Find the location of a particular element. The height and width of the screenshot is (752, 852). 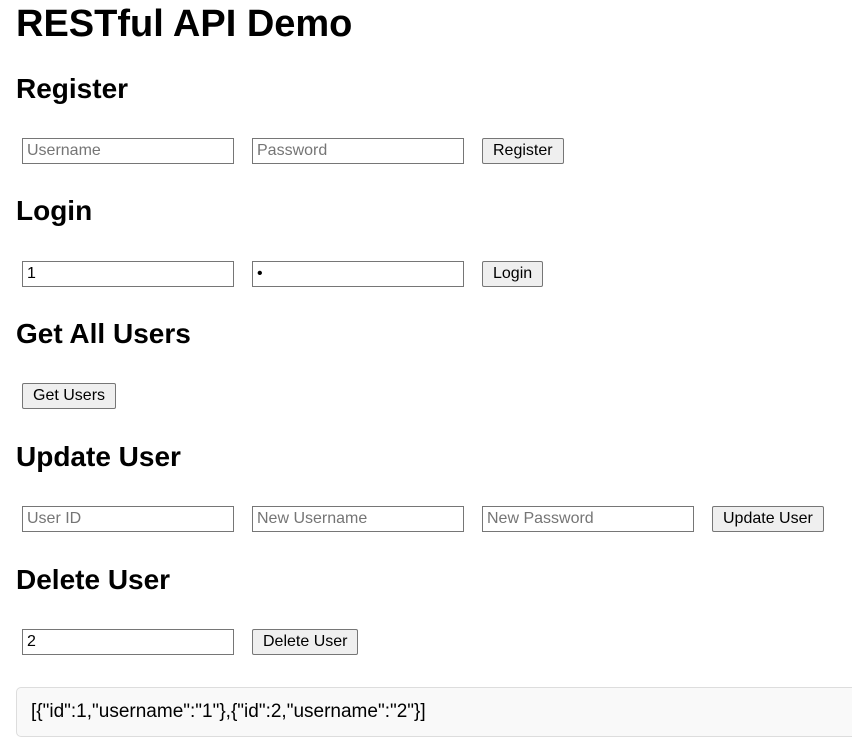

register-password-input is located at coordinates (358, 151).